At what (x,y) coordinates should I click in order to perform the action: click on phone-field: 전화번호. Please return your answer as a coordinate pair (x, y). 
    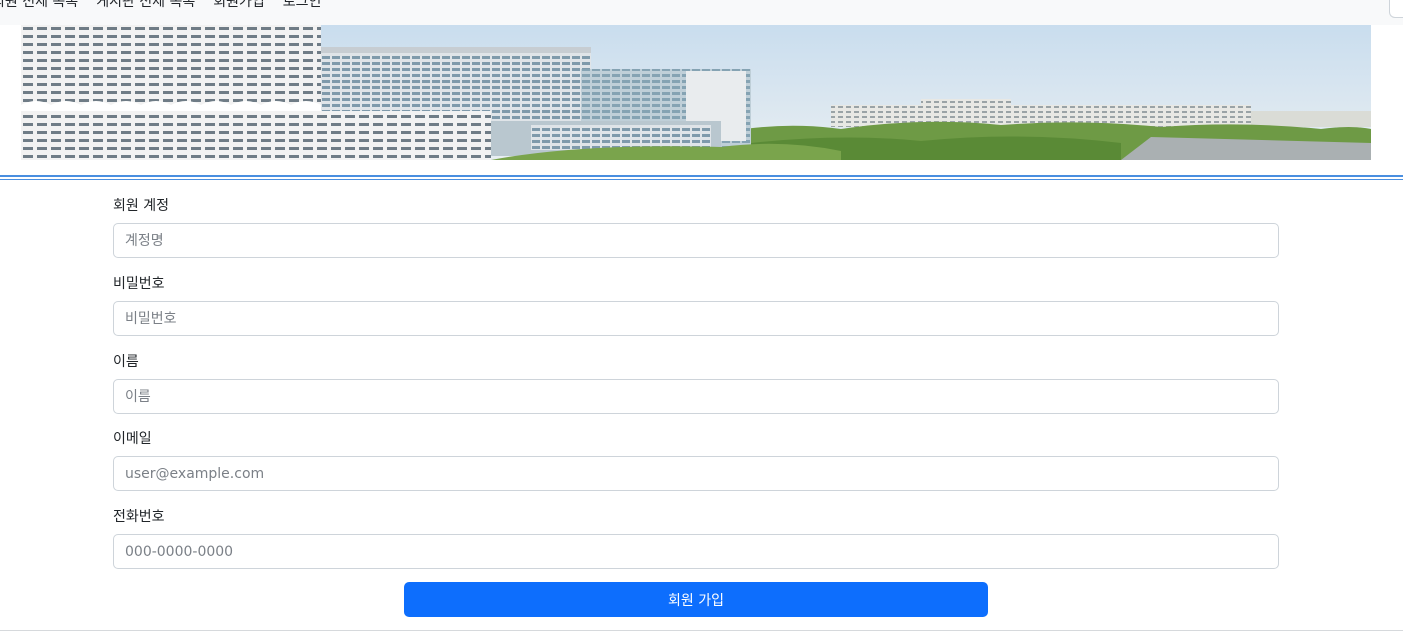
    Looking at the image, I should click on (696, 546).